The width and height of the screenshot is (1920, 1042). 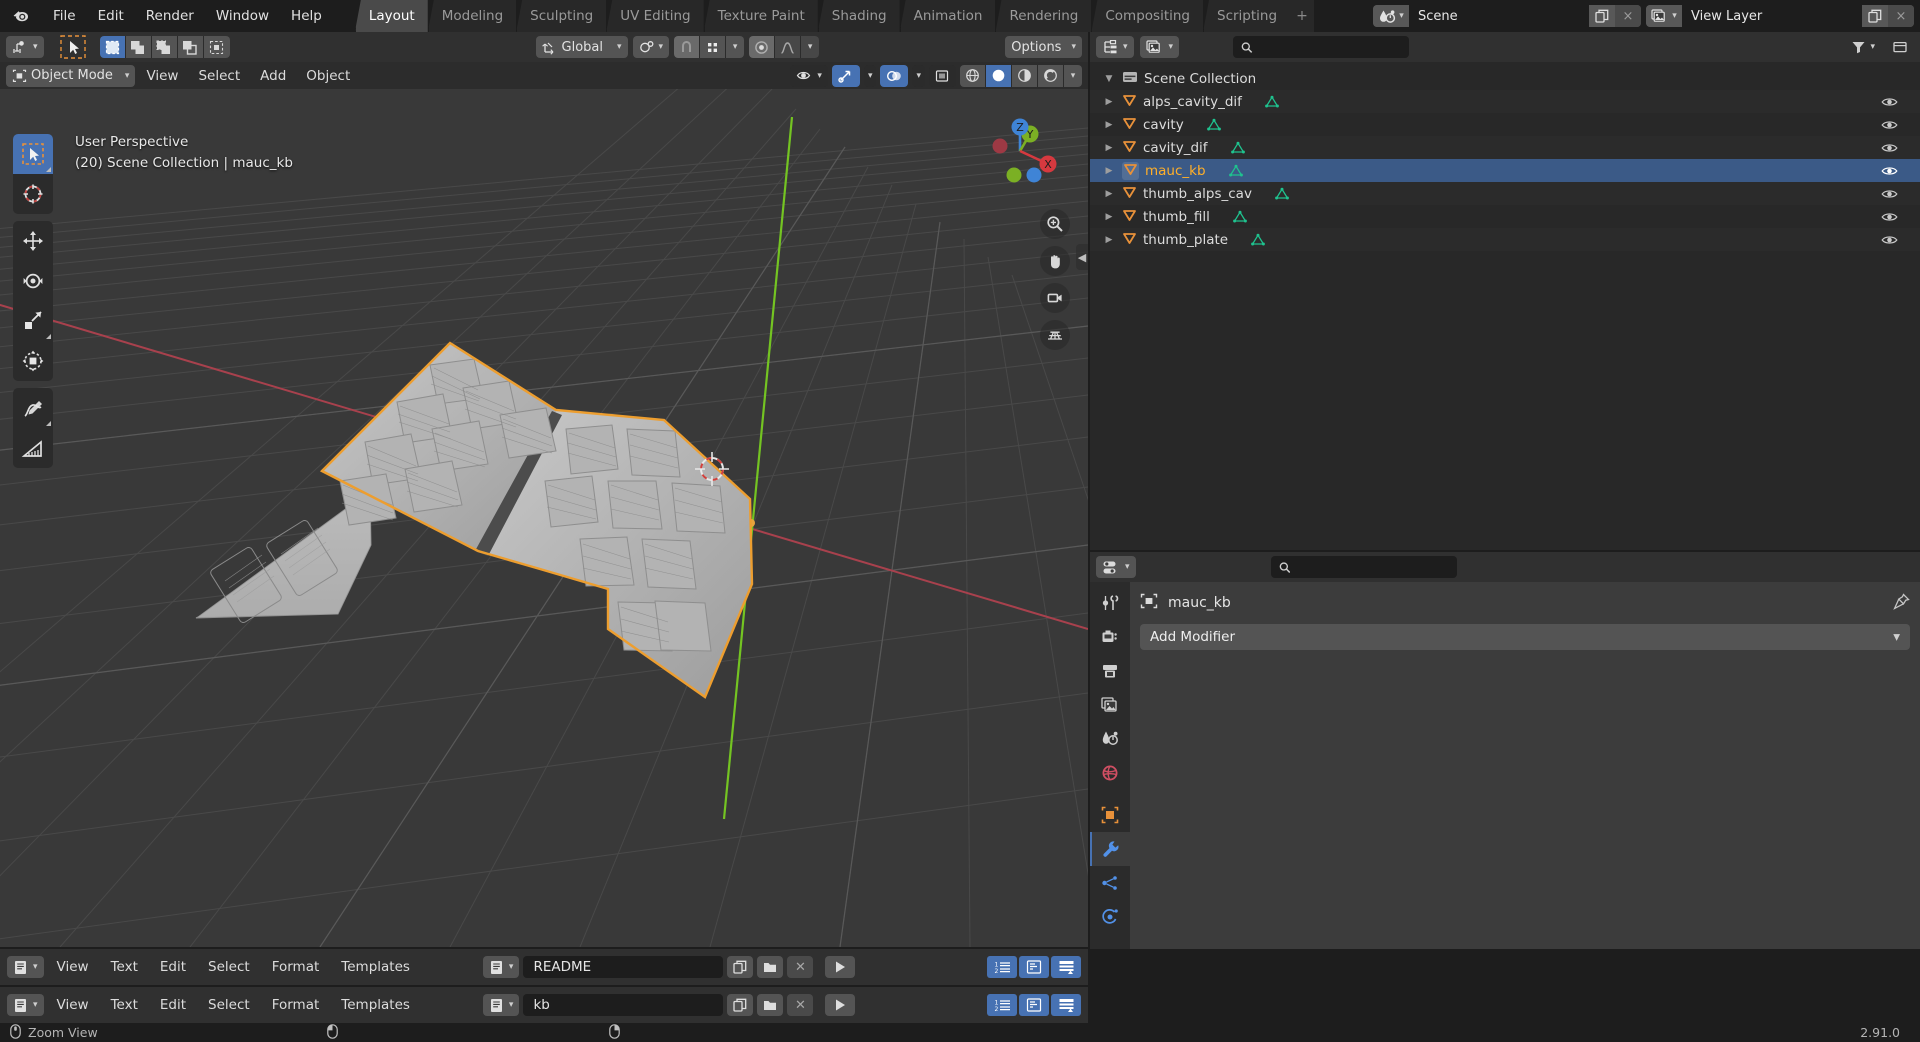 What do you see at coordinates (296, 967) in the screenshot?
I see `text1-menu-format: Format` at bounding box center [296, 967].